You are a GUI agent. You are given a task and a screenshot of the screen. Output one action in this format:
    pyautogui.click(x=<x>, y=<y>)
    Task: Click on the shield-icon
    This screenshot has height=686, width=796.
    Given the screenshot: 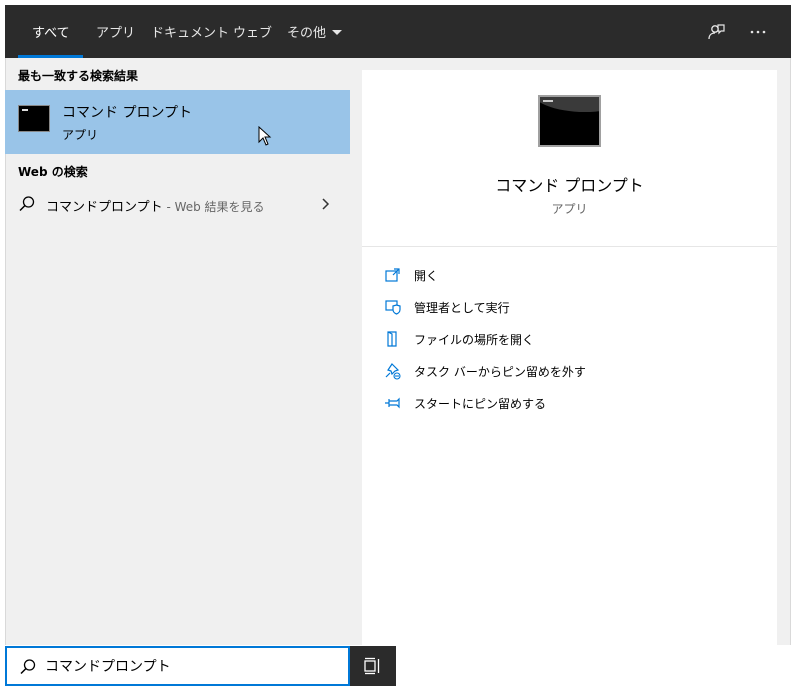 What is the action you would take?
    pyautogui.click(x=393, y=307)
    